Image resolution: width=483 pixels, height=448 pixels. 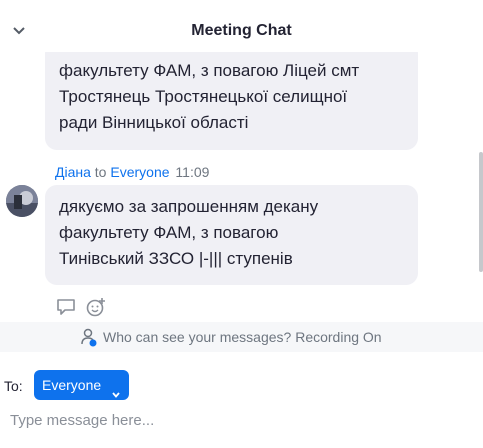 What do you see at coordinates (96, 307) in the screenshot?
I see `add-emoji-icon` at bounding box center [96, 307].